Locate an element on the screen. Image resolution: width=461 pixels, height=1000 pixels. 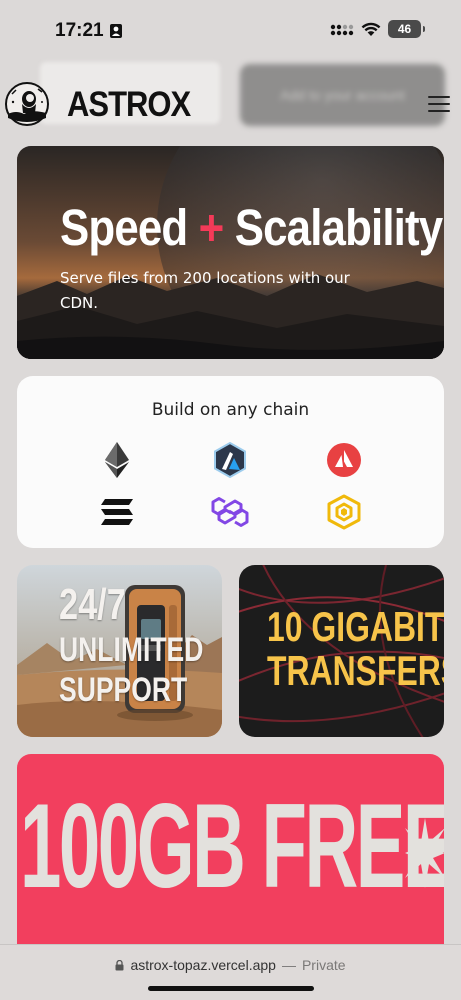
status-bar: 17:21 46 is located at coordinates (230, 31).